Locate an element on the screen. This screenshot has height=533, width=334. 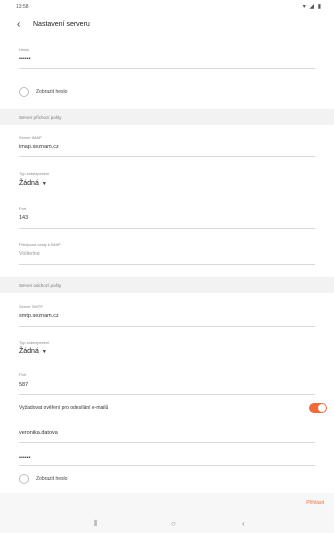
smtp-password-field: •••••• is located at coordinates (25, 458).